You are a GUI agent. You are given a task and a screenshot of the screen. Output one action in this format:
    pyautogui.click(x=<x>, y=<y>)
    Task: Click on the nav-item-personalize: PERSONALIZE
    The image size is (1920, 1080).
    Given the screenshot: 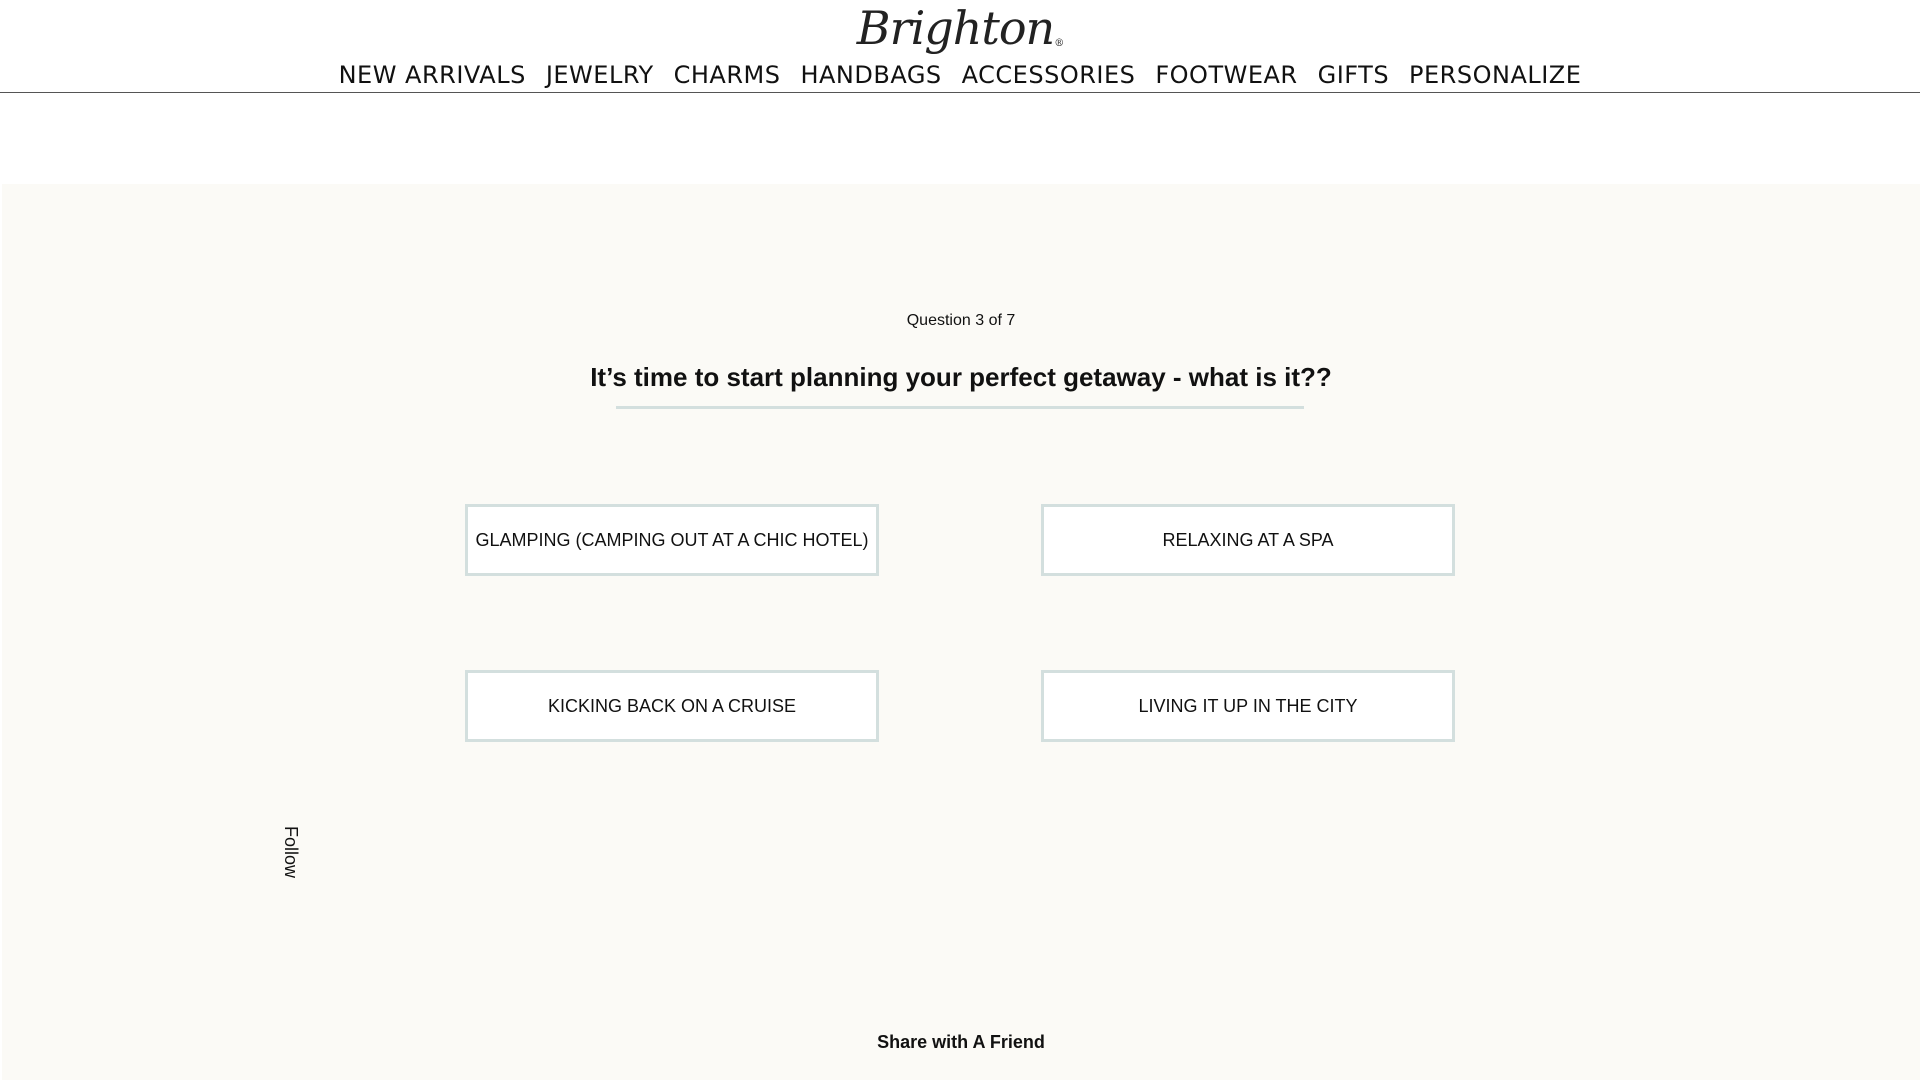 What is the action you would take?
    pyautogui.click(x=1495, y=75)
    